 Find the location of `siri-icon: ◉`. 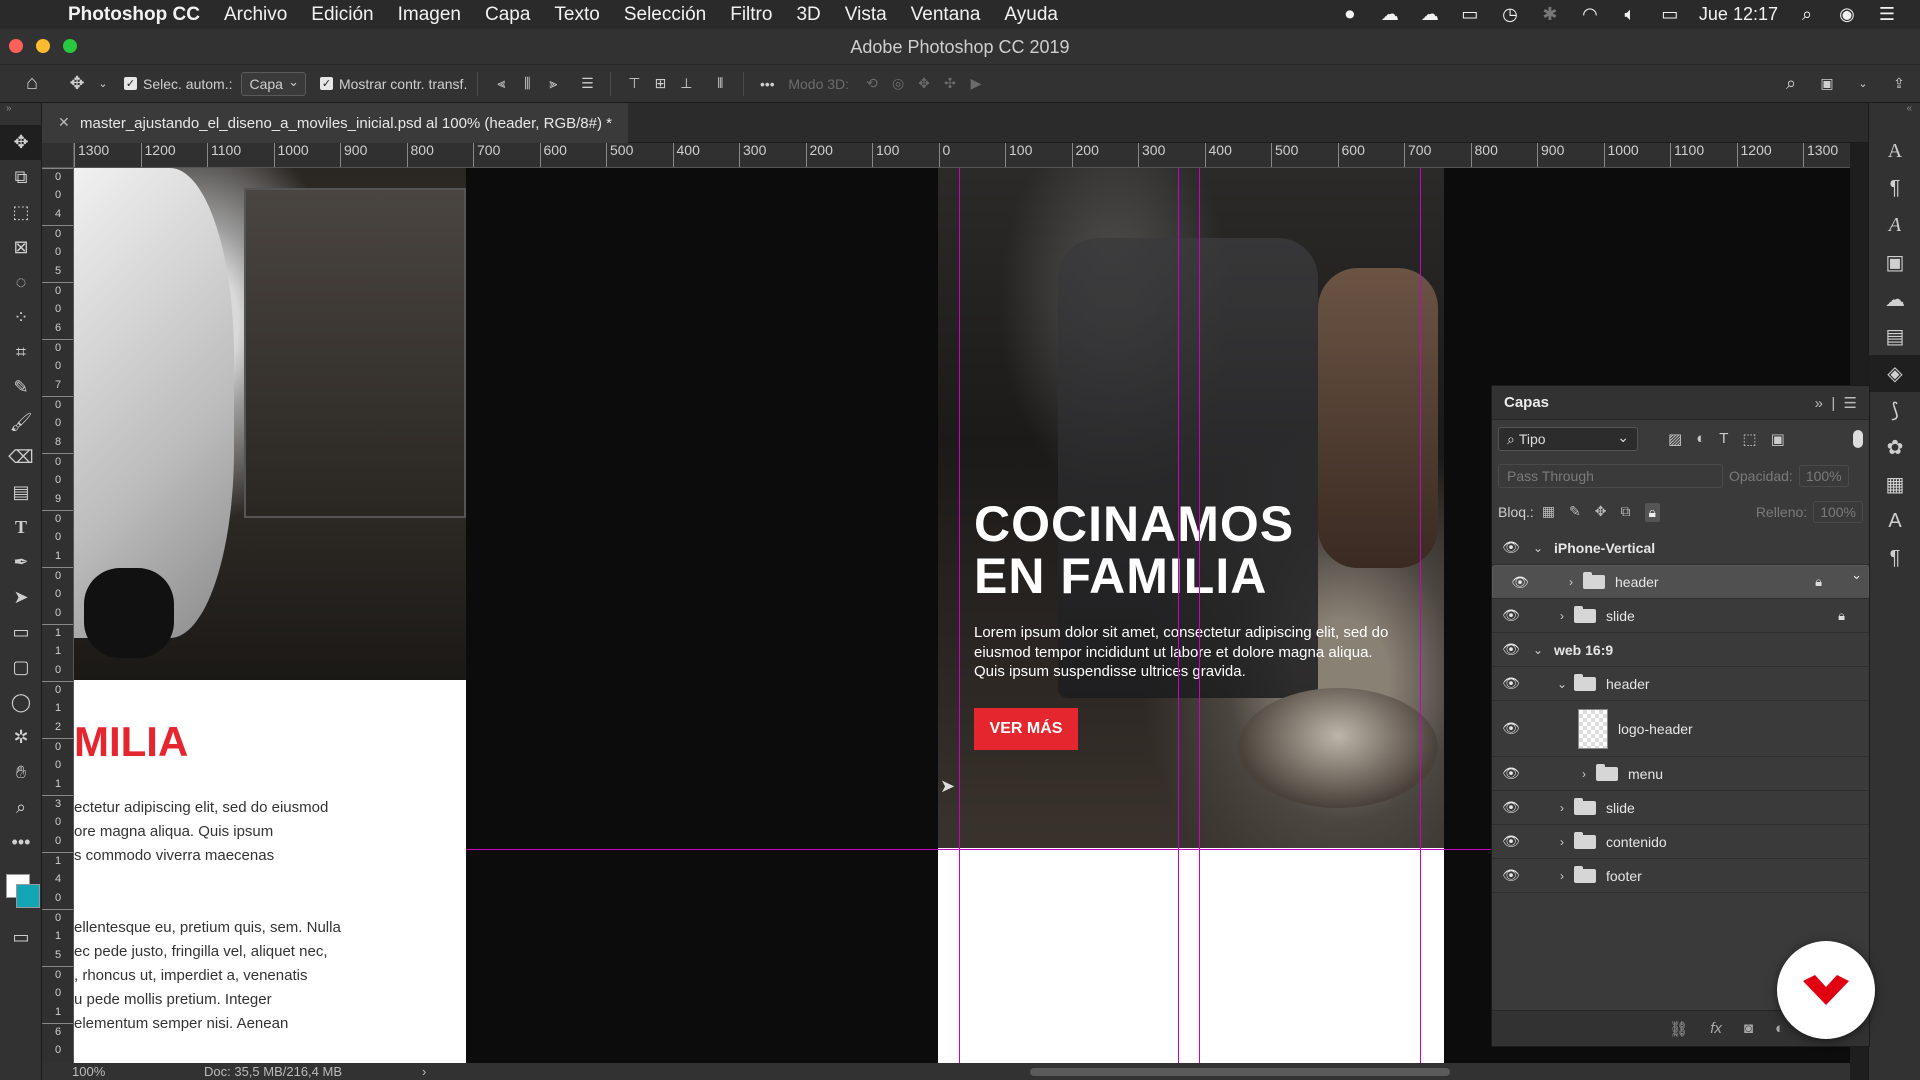

siri-icon: ◉ is located at coordinates (1847, 14).